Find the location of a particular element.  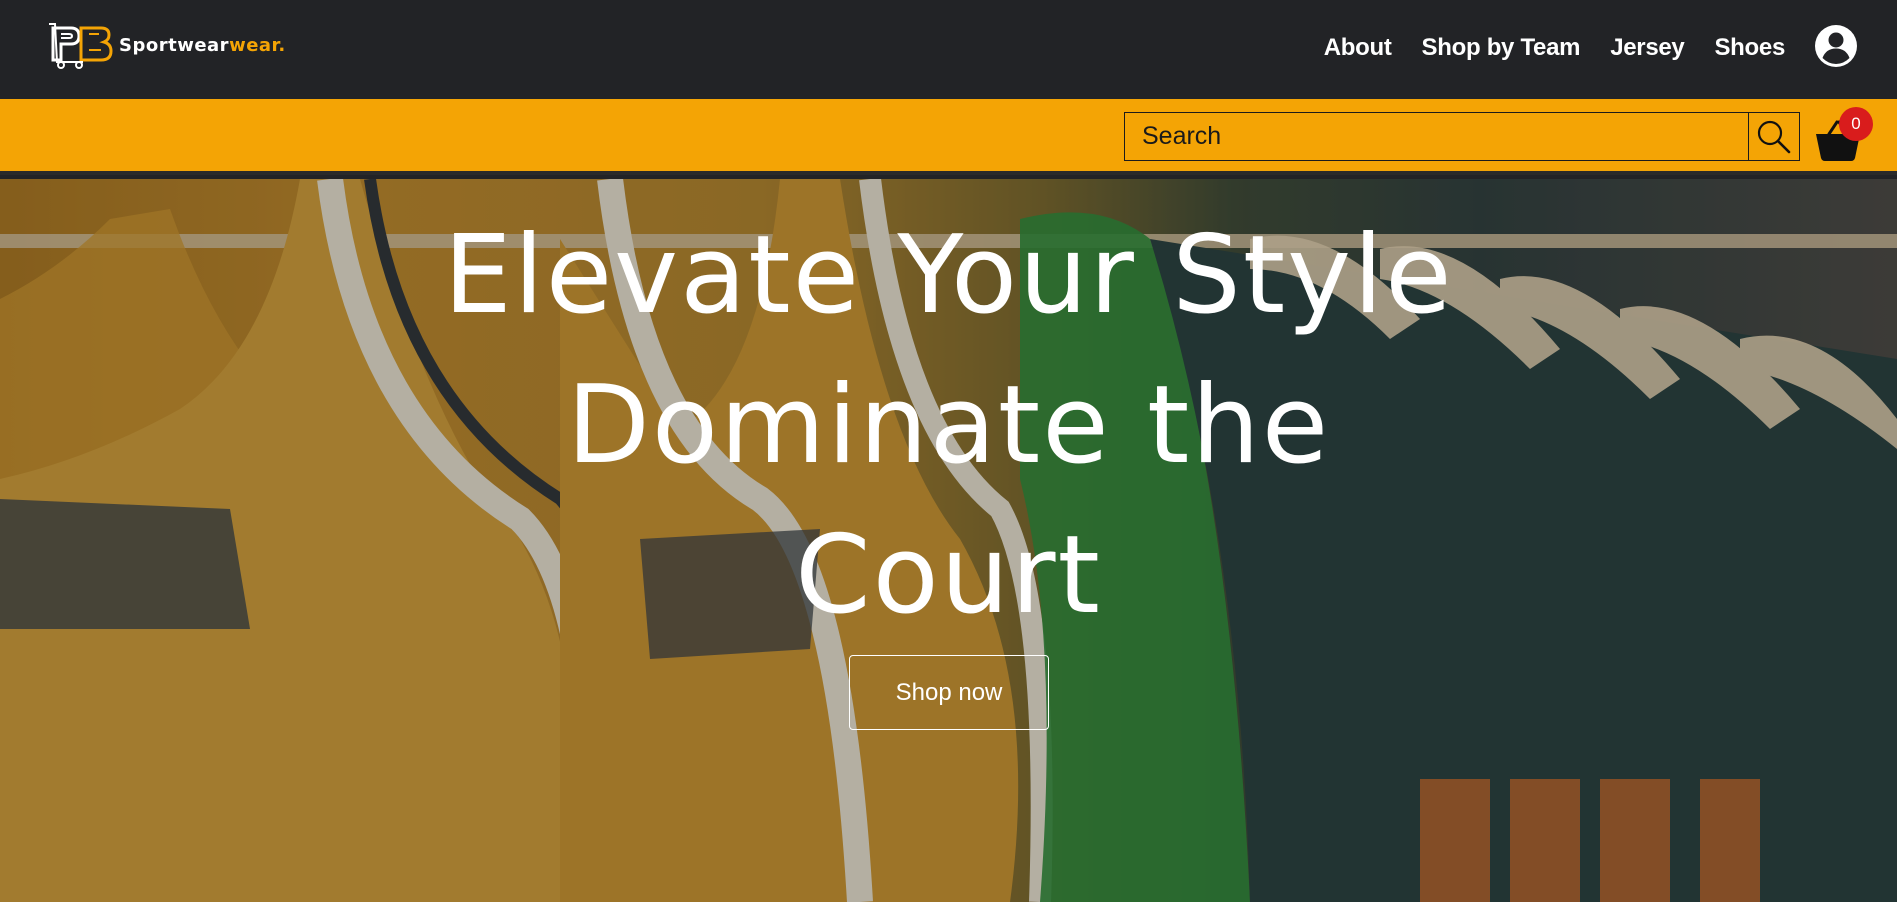

search-input is located at coordinates (1436, 136).